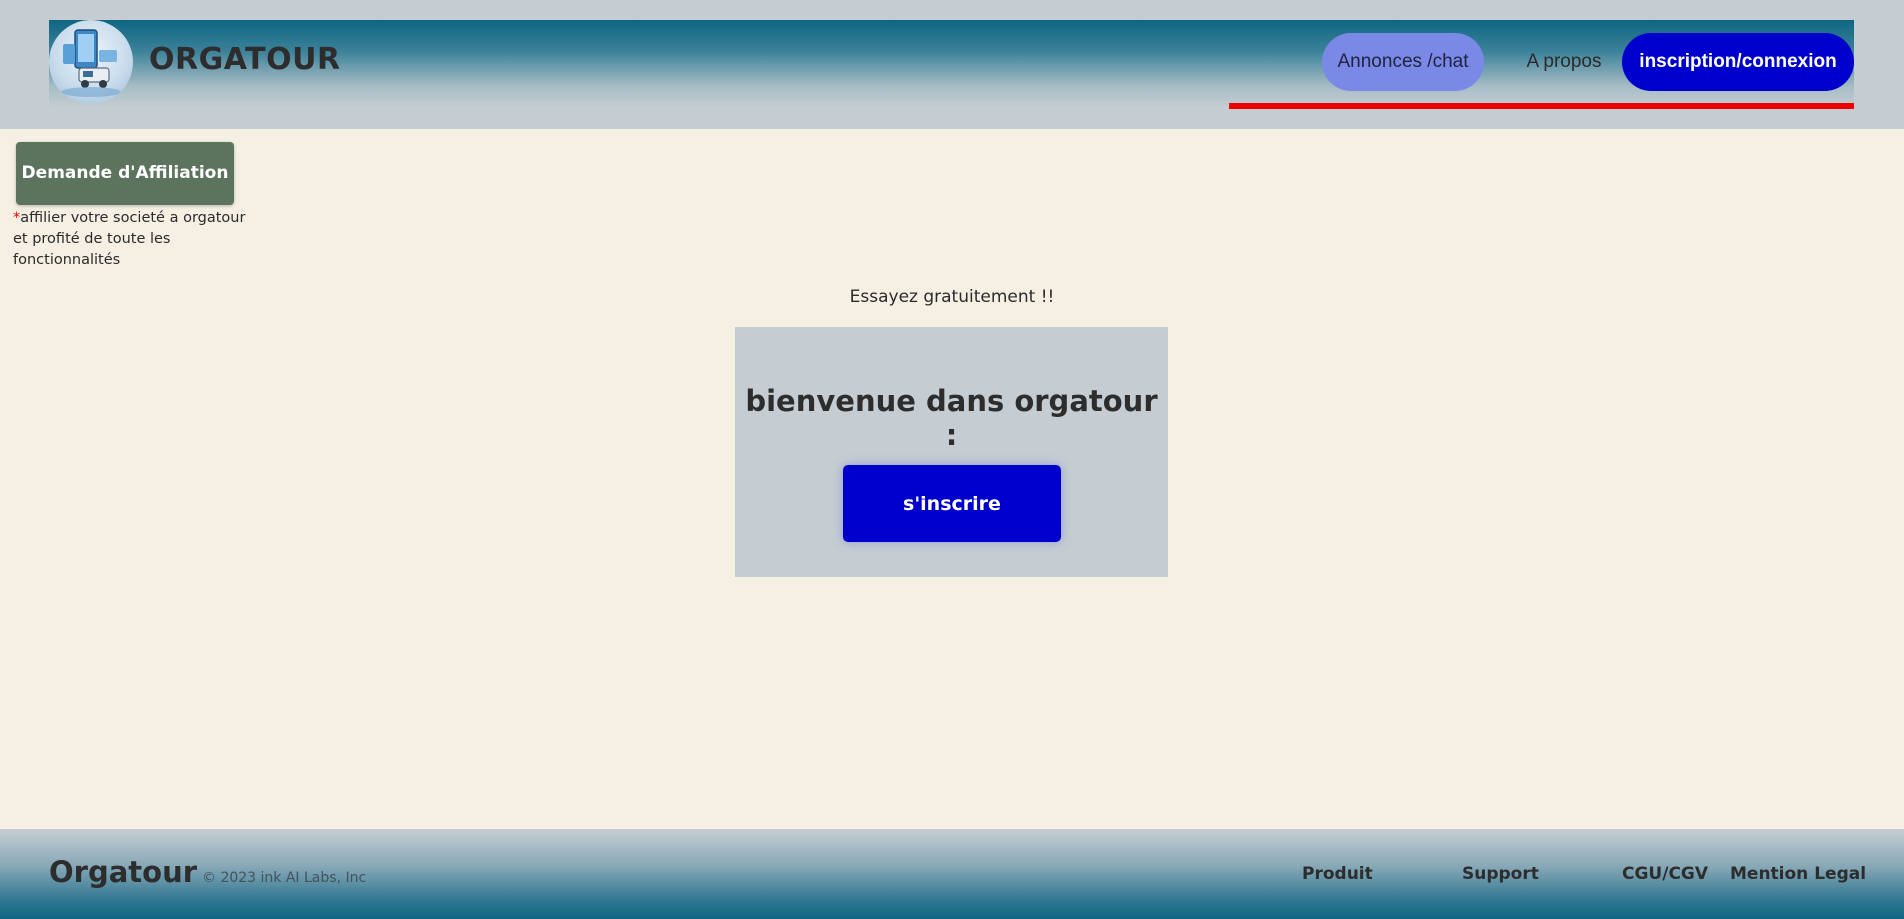  What do you see at coordinates (952, 503) in the screenshot?
I see `signup-button: s'inscrire` at bounding box center [952, 503].